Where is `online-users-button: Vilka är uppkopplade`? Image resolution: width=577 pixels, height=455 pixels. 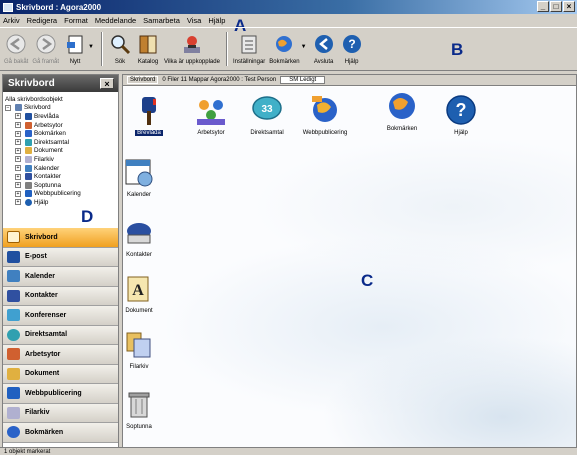
online-users-button: Vilka är uppkopplade is located at coordinates (192, 48).